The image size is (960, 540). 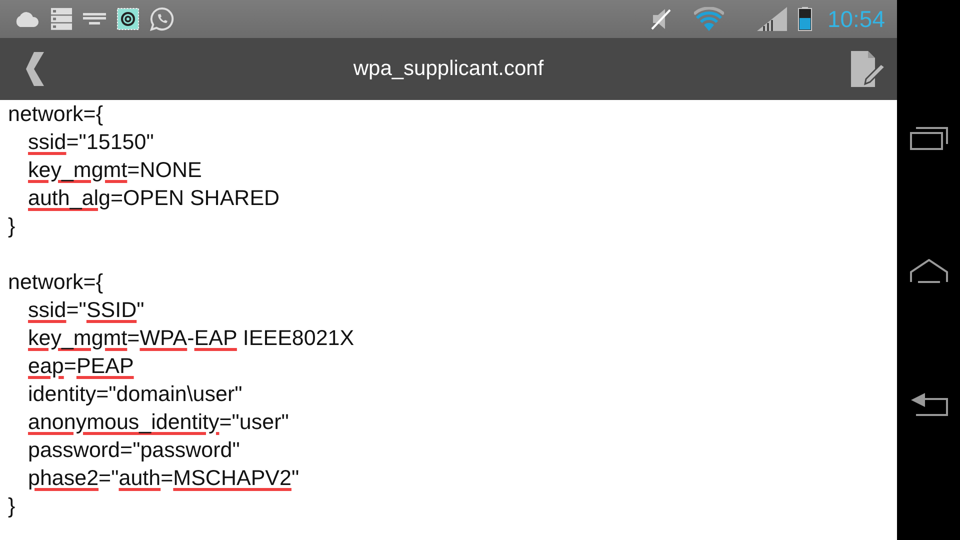 I want to click on chevron-left-icon, so click(x=35, y=69).